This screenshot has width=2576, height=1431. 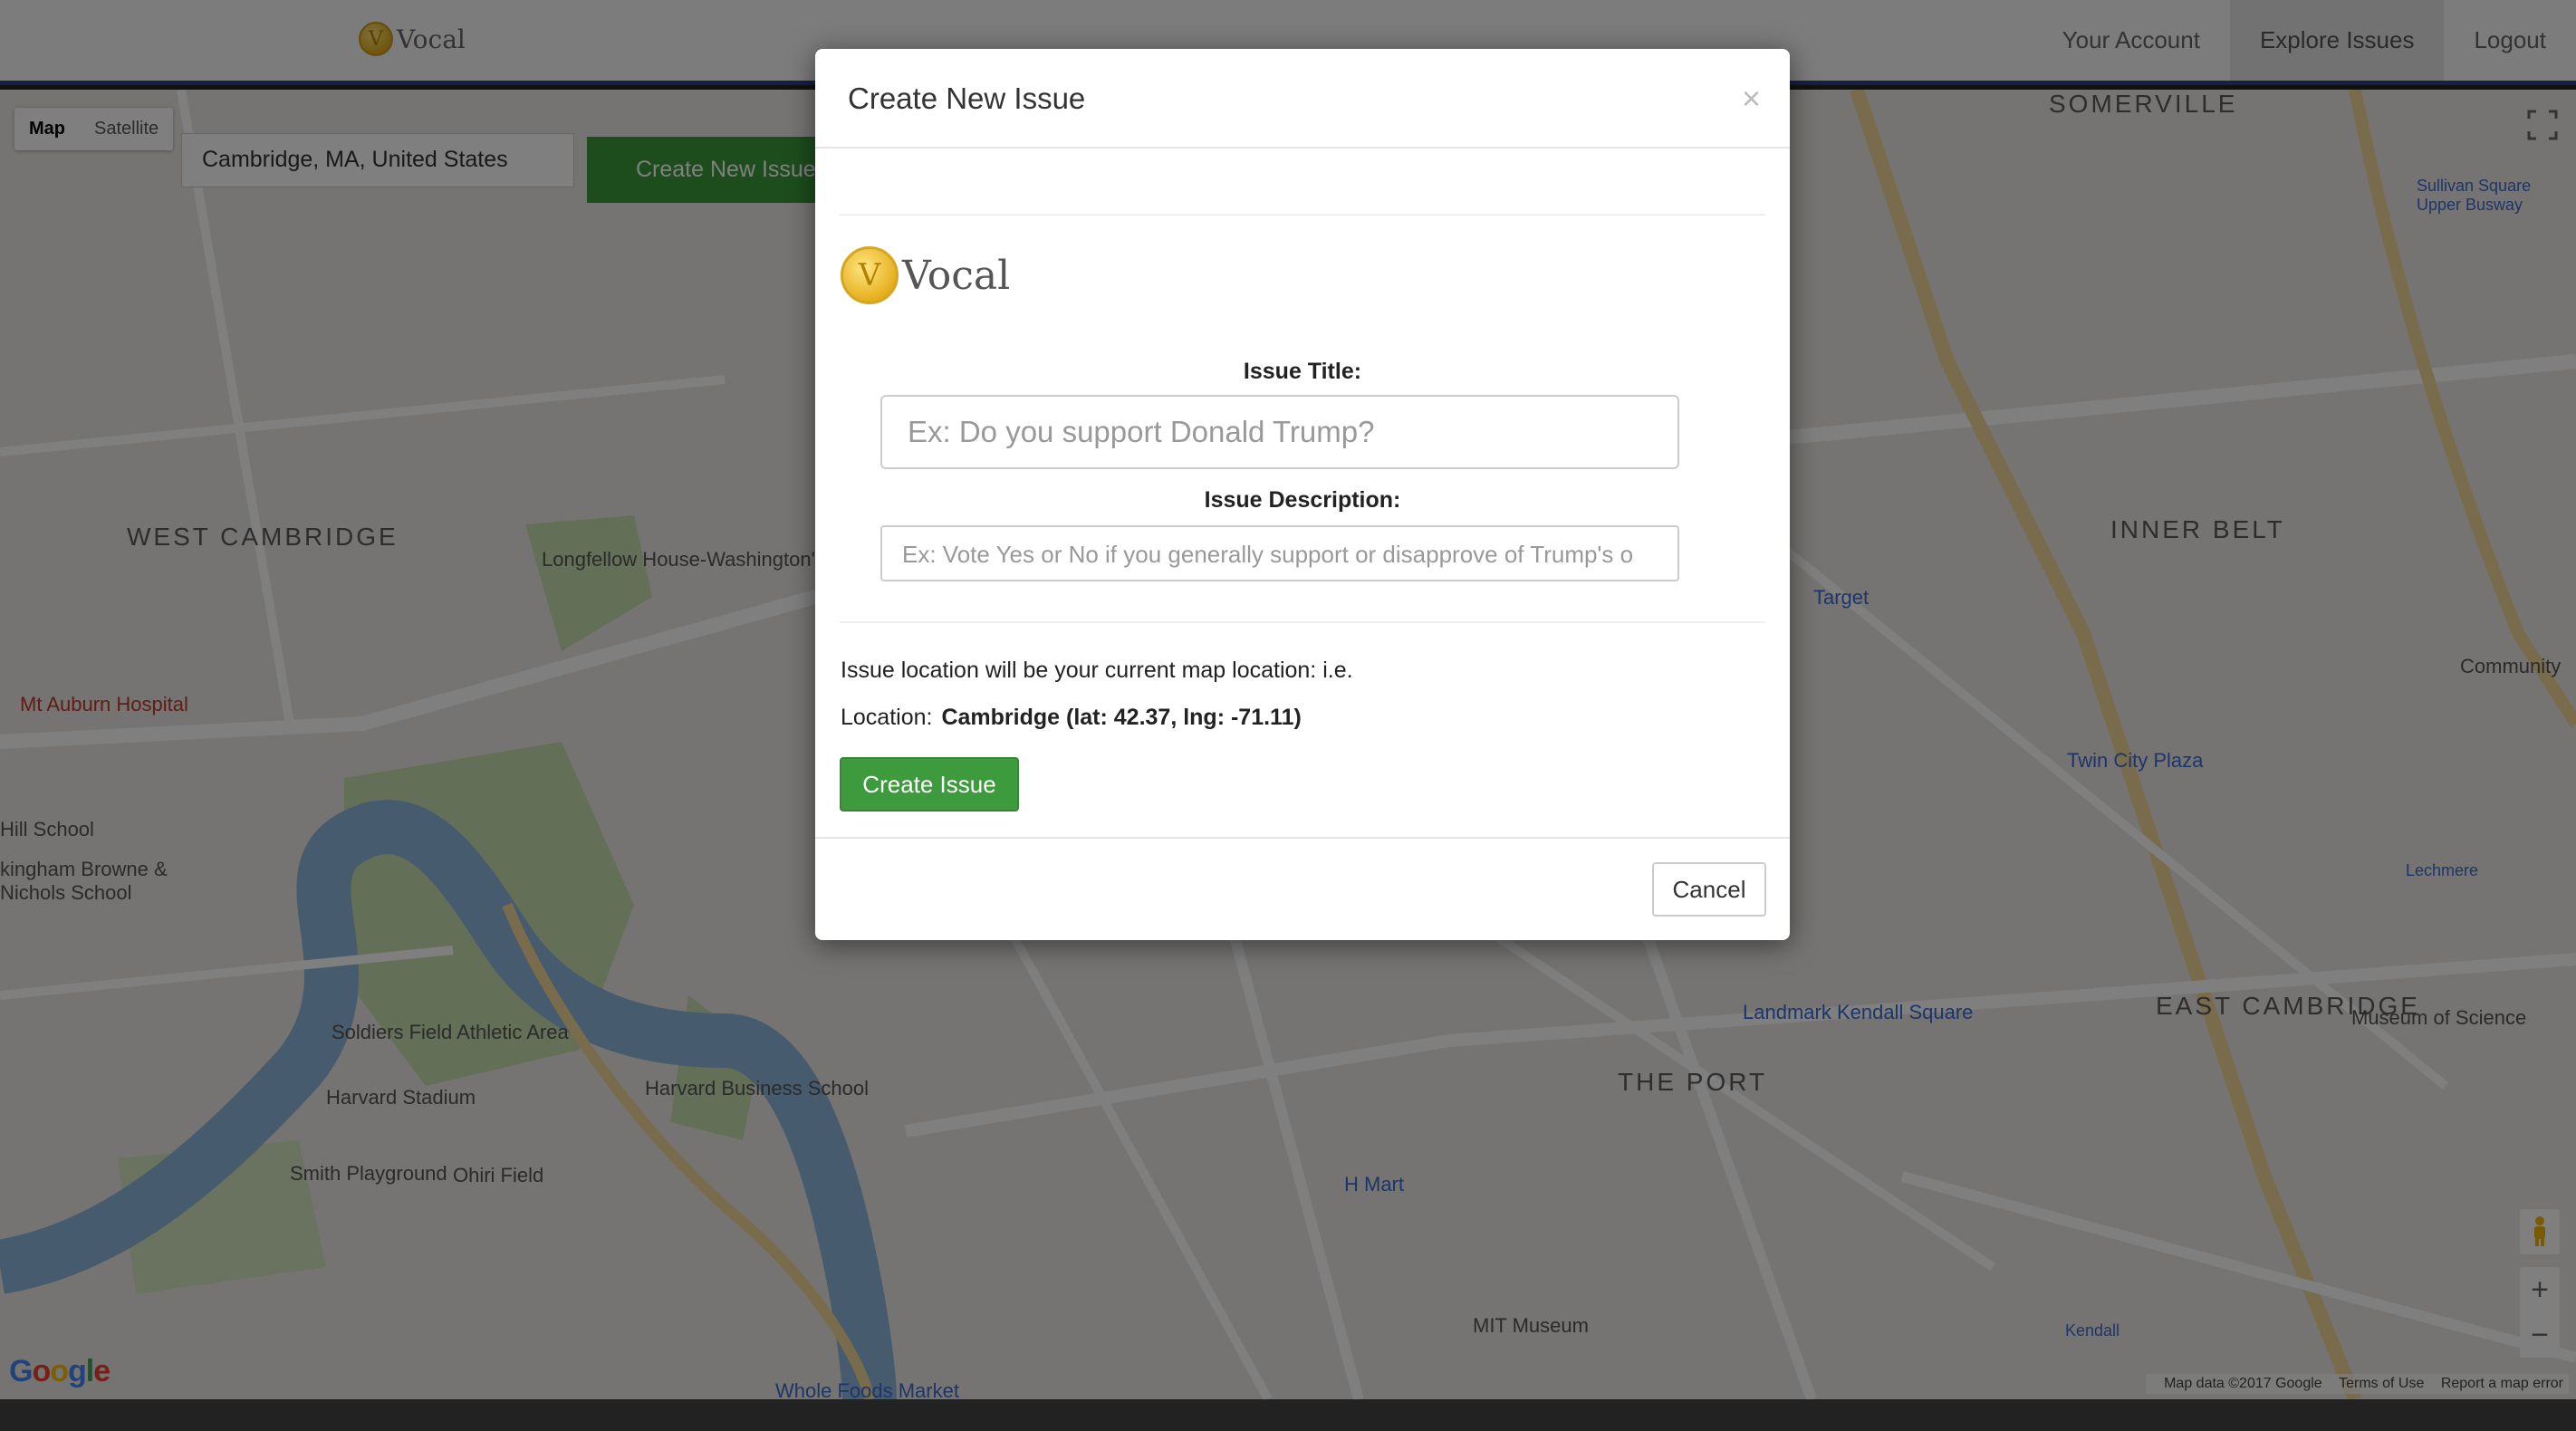 I want to click on create-issue-button: Create Issue, so click(x=929, y=785).